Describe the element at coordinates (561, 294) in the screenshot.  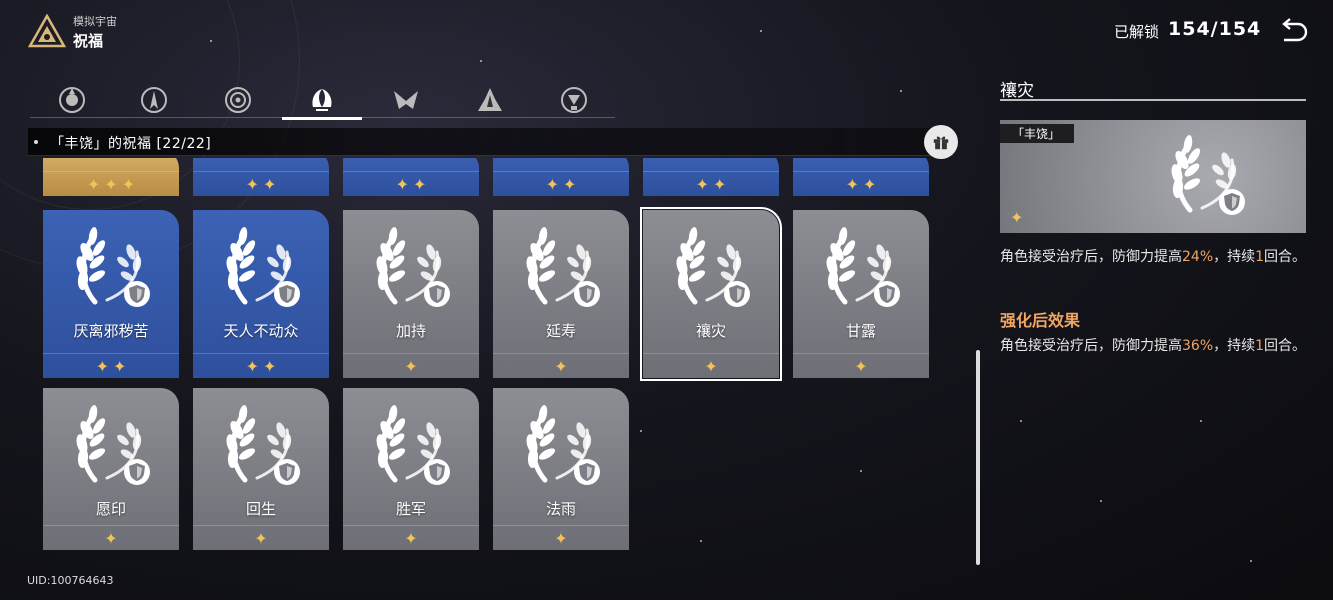
I see `blessing-card: 延寿 ✦` at that location.